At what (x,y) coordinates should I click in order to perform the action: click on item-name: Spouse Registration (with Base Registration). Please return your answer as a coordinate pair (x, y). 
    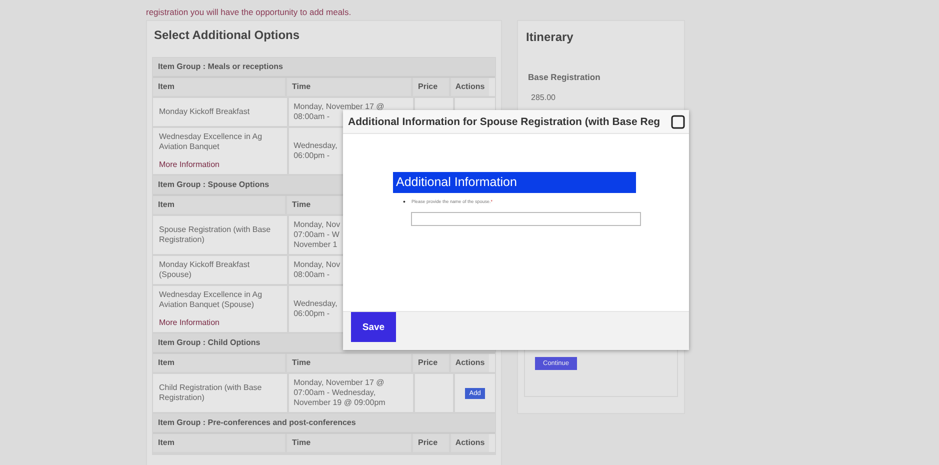
    Looking at the image, I should click on (215, 235).